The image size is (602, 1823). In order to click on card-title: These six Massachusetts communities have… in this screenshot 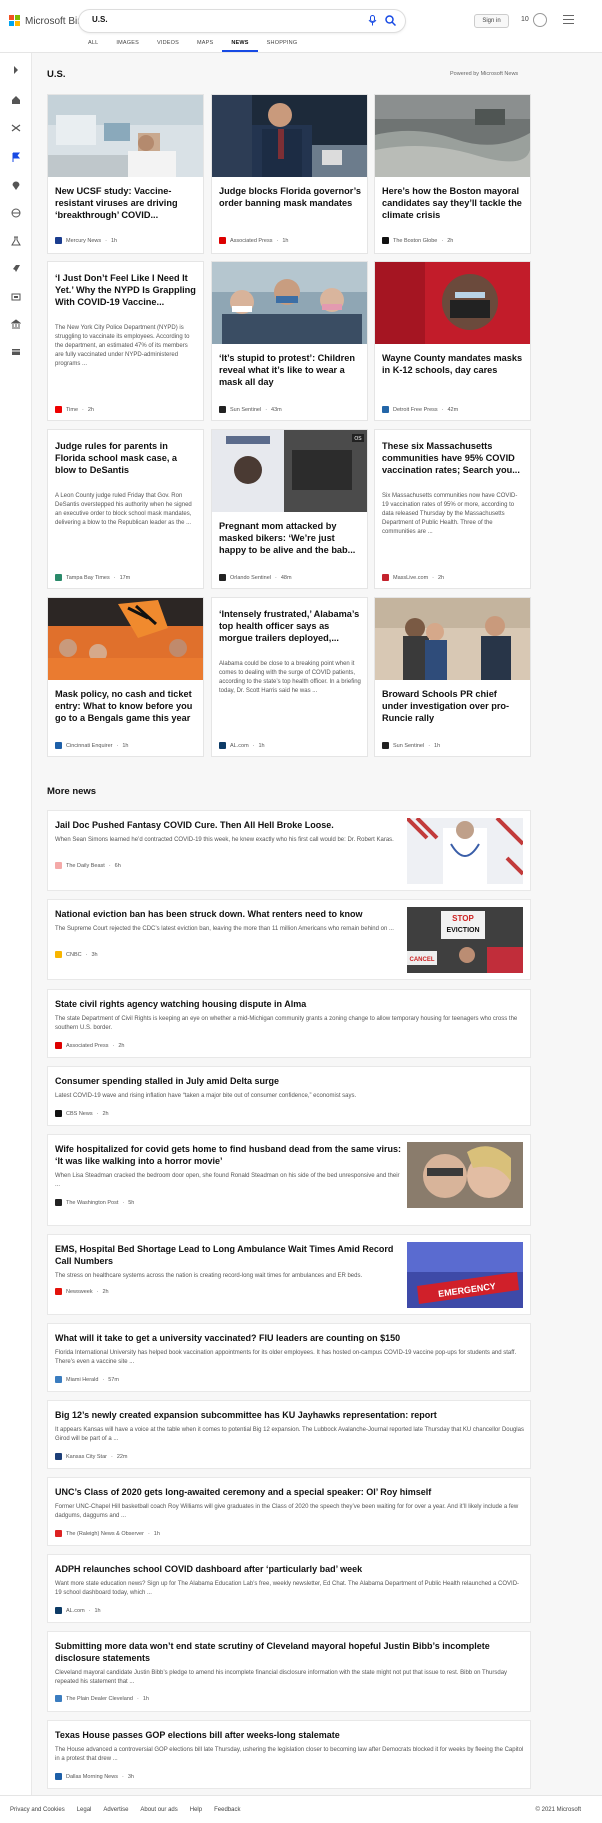, I will do `click(453, 458)`.